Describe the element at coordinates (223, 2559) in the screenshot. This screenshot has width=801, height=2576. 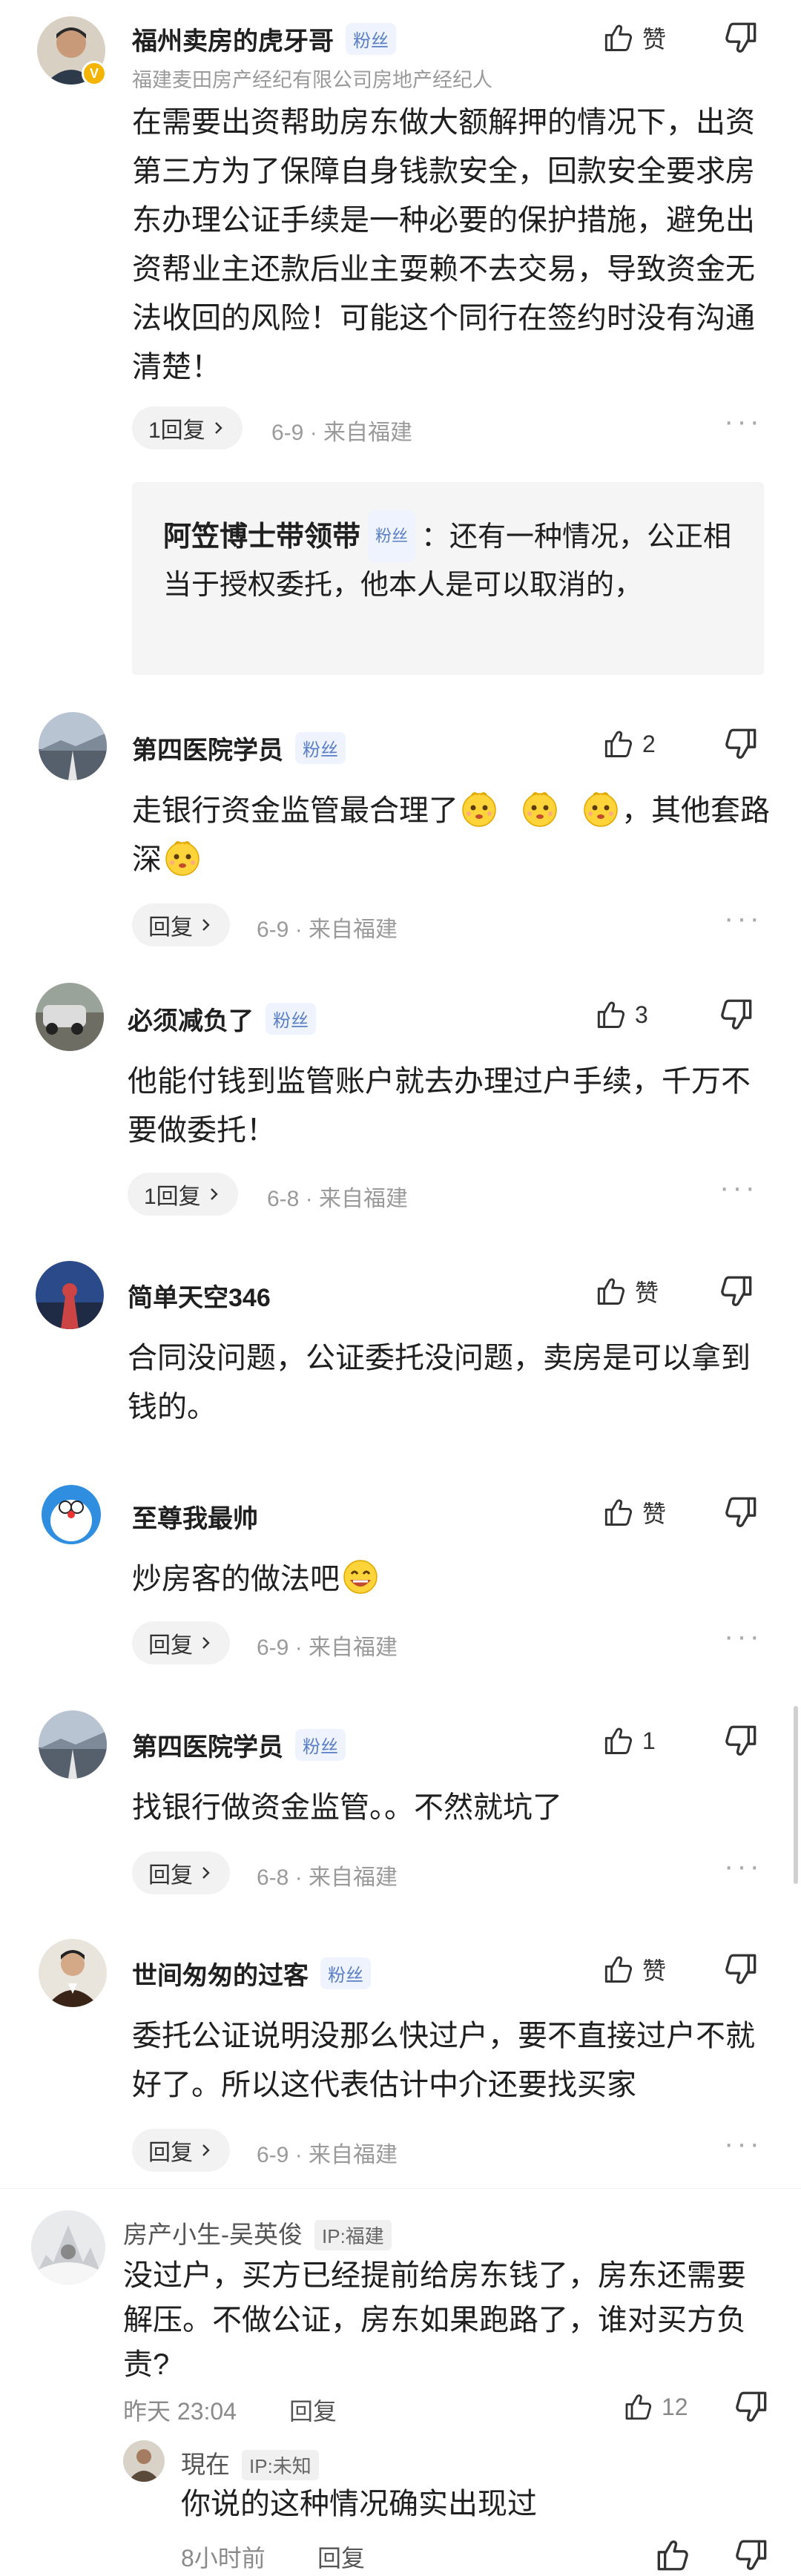
I see `comment-time: 8小时前` at that location.